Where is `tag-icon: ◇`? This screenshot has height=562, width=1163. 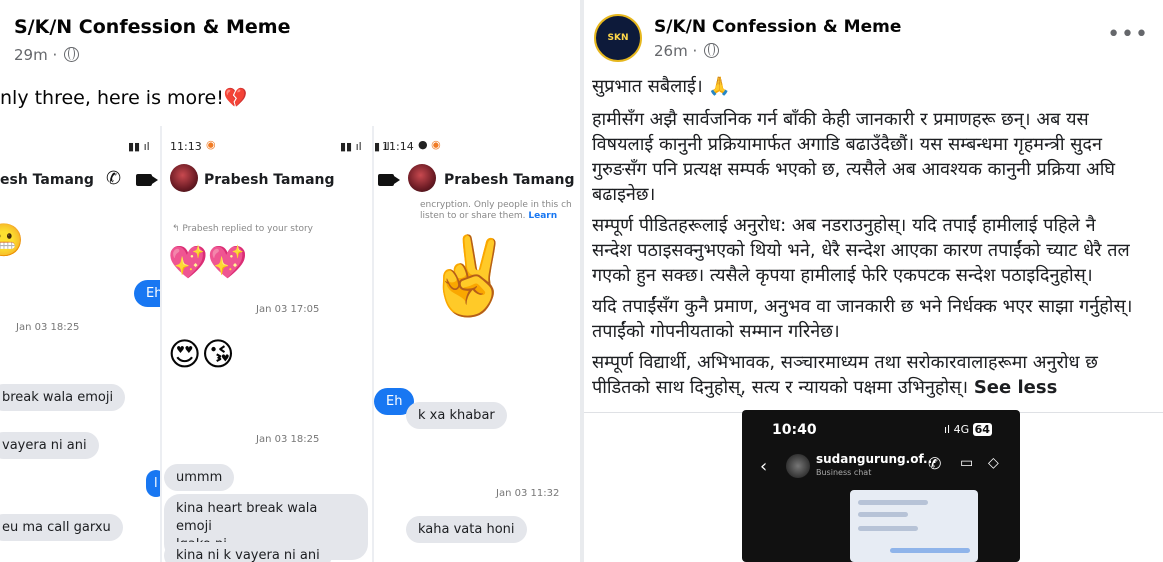
tag-icon: ◇ is located at coordinates (993, 463).